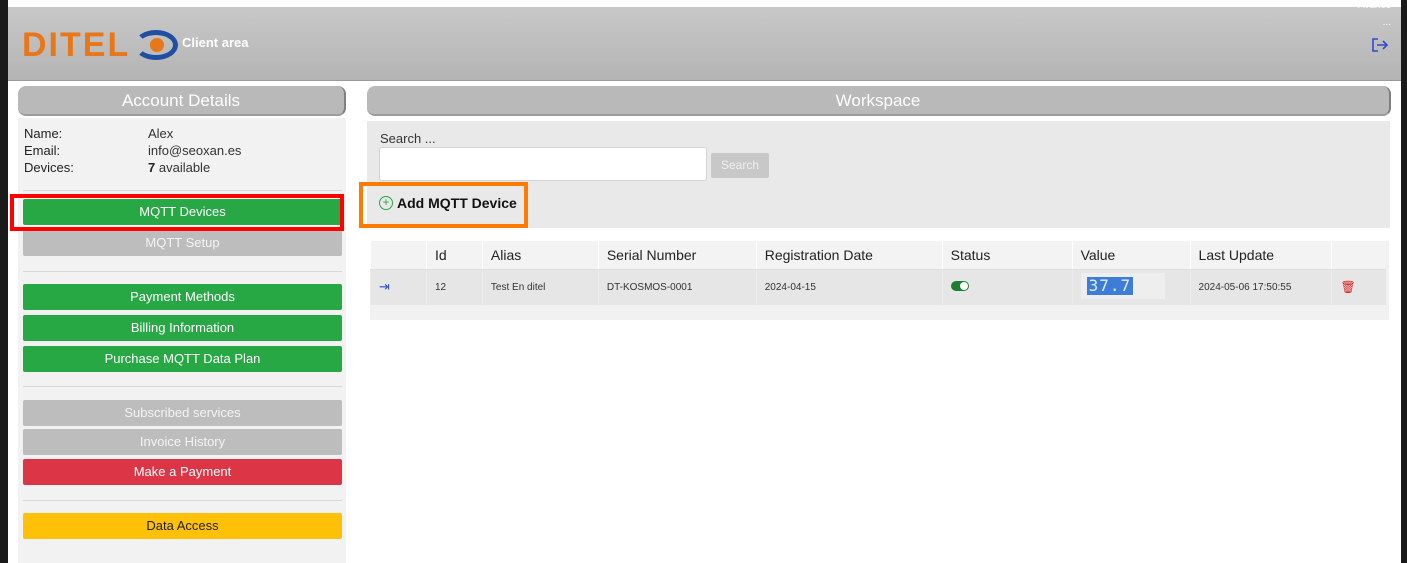  Describe the element at coordinates (1358, 255) in the screenshot. I see `column-header-delete` at that location.